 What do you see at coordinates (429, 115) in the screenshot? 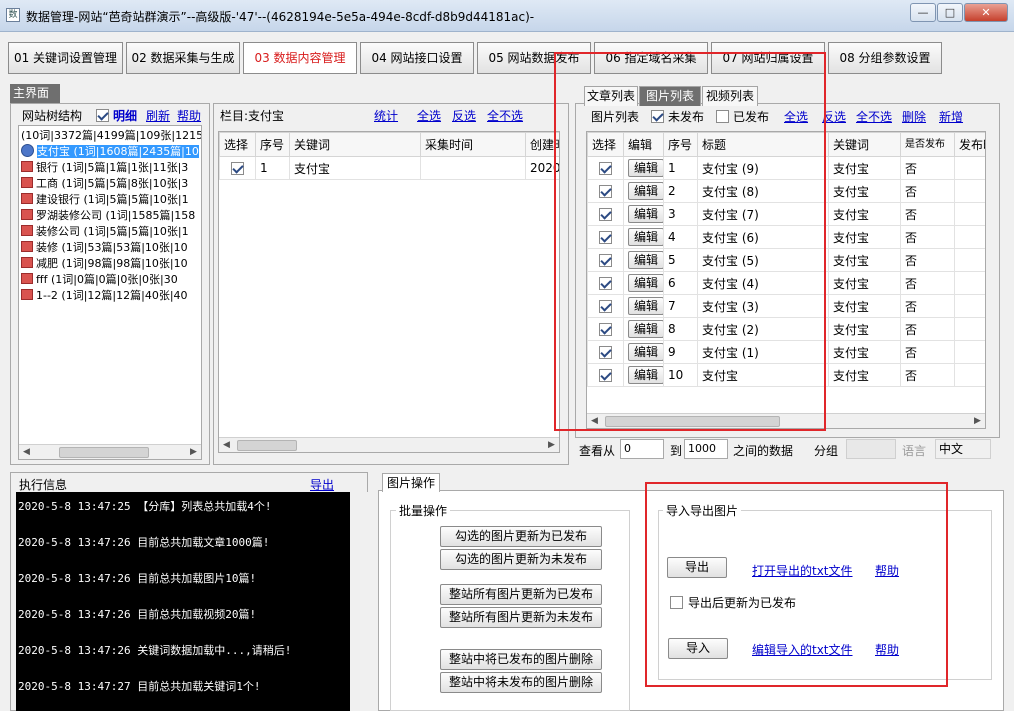
I see `select-all-link: 全选` at bounding box center [429, 115].